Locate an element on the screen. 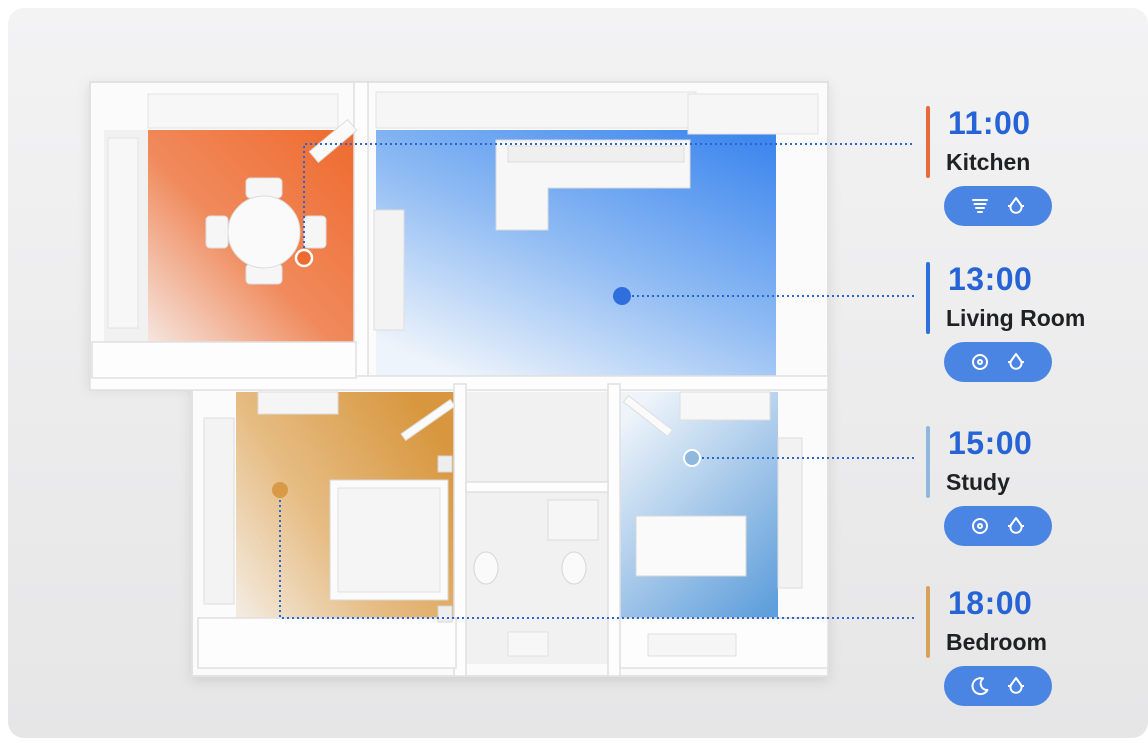 The height and width of the screenshot is (743, 1148). wardrobe is located at coordinates (219, 511).